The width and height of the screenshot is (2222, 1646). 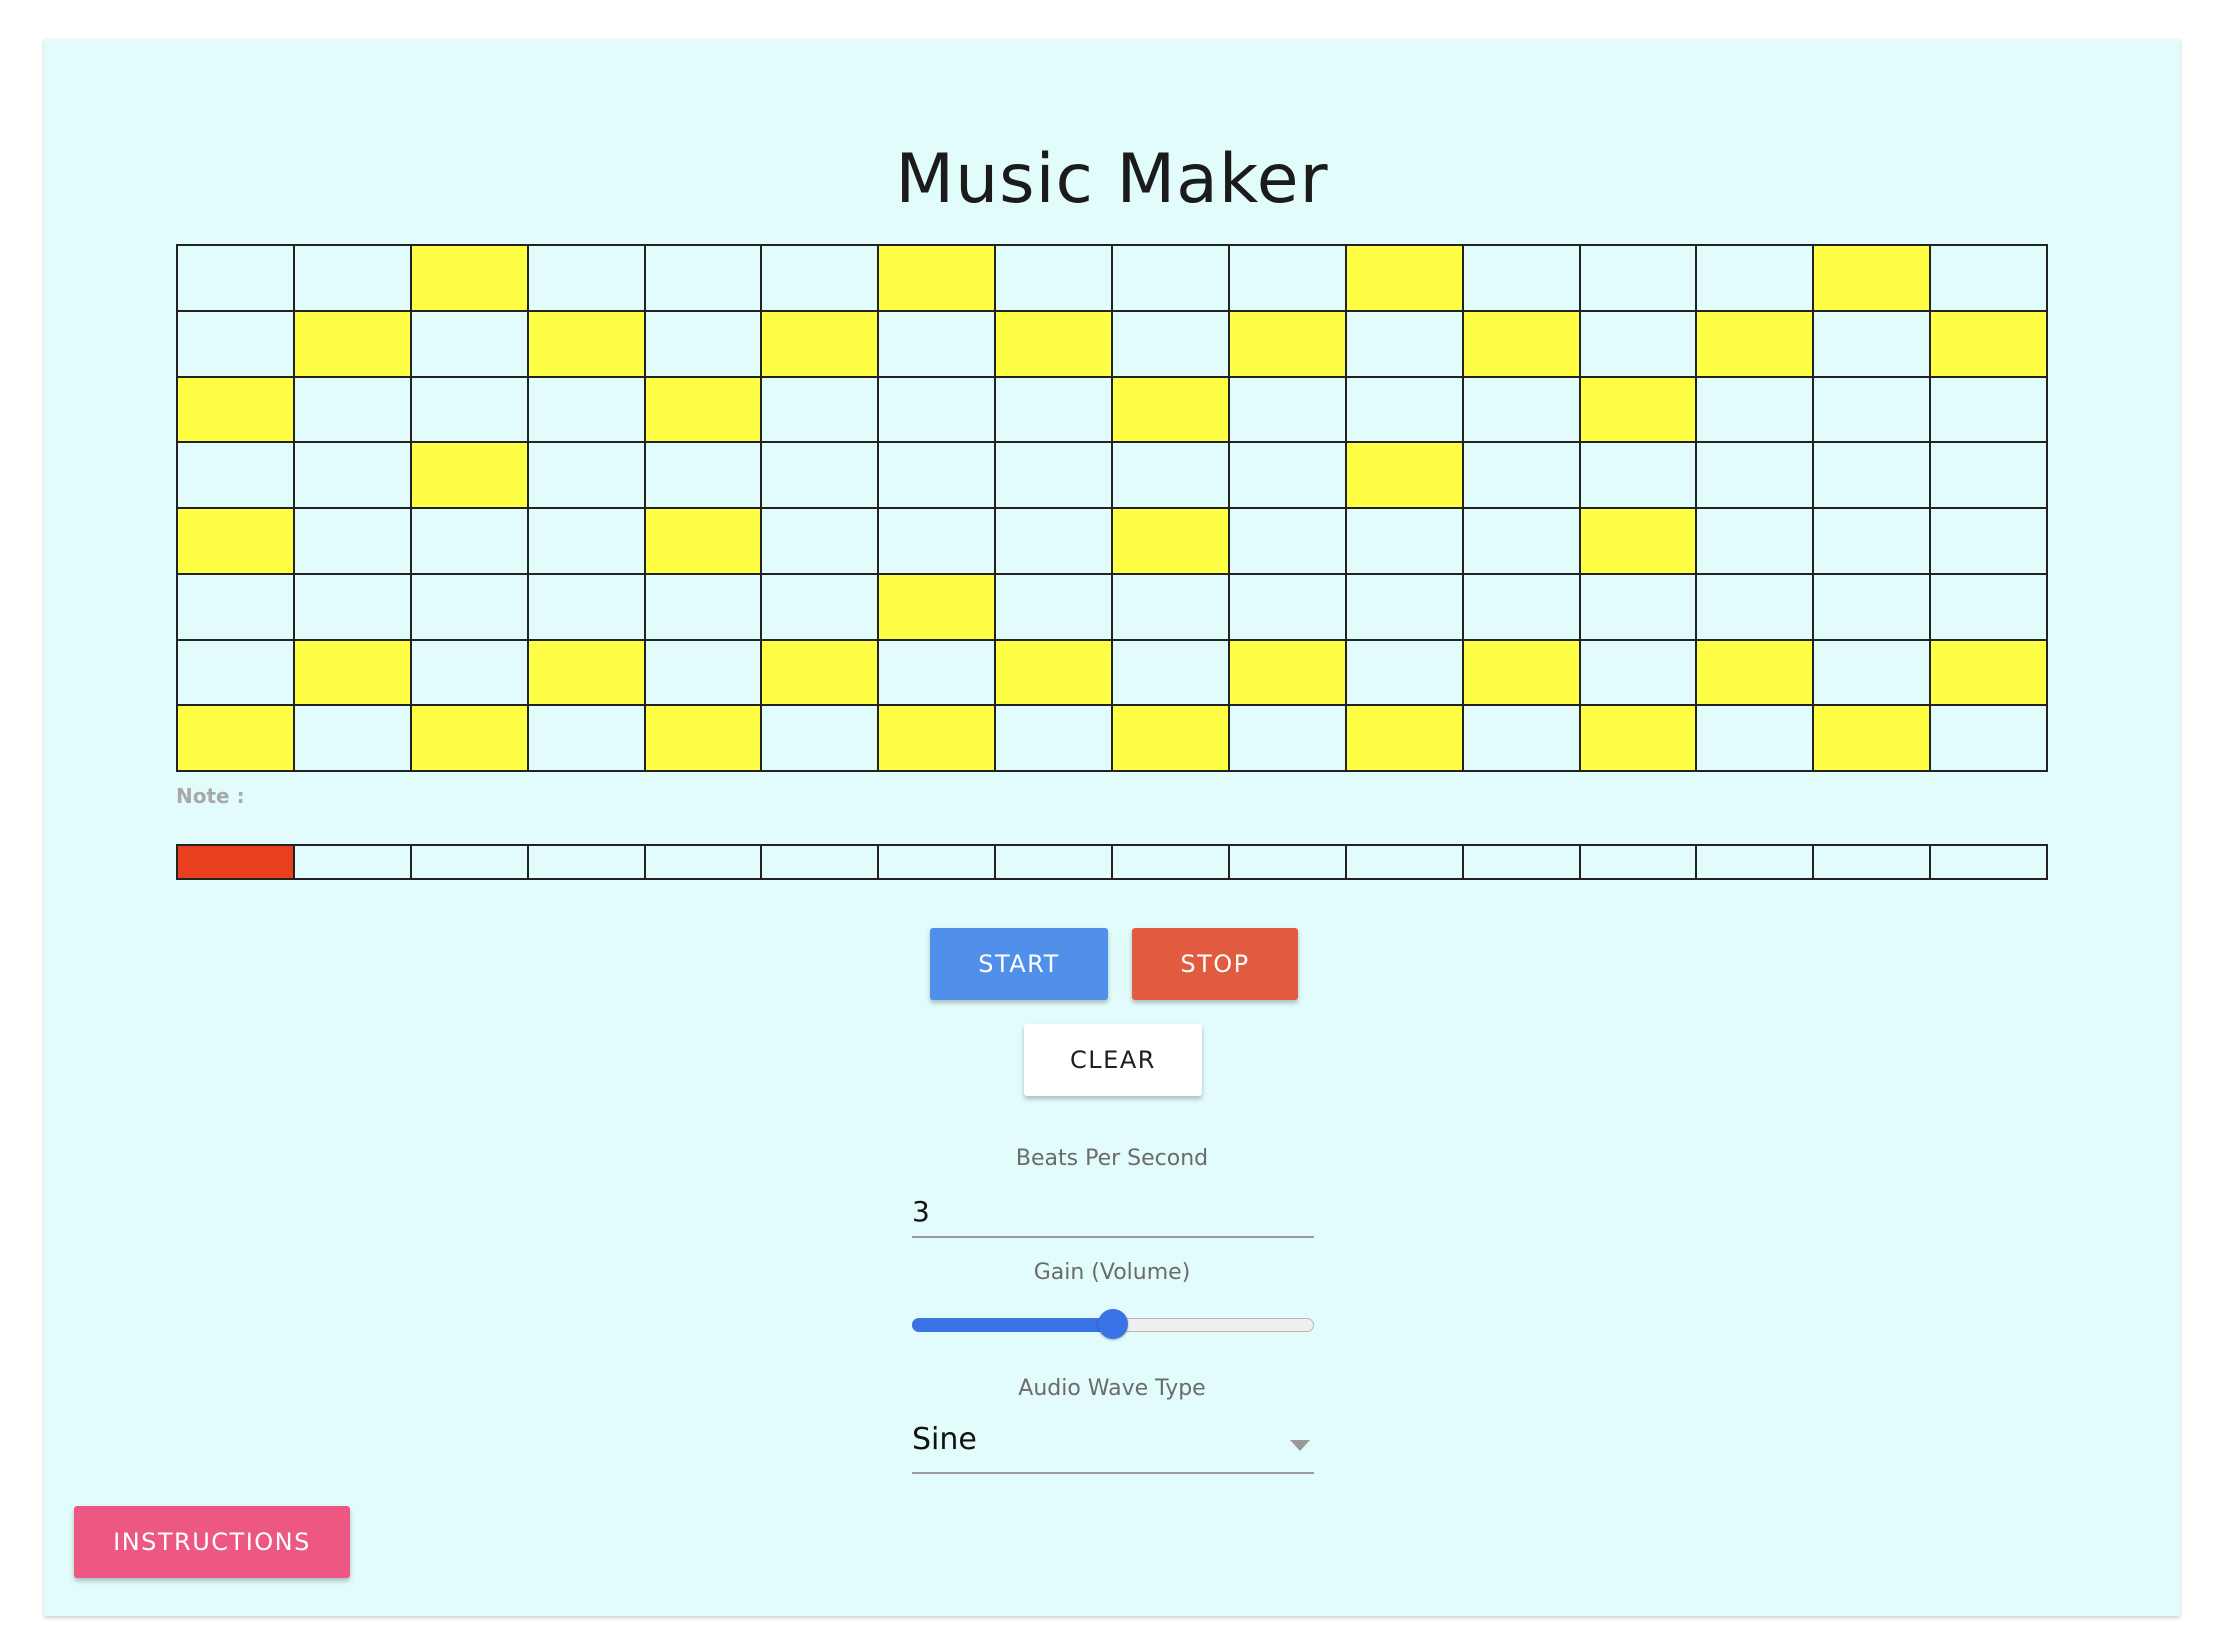 I want to click on clear-button: CLEAR, so click(x=1113, y=1060).